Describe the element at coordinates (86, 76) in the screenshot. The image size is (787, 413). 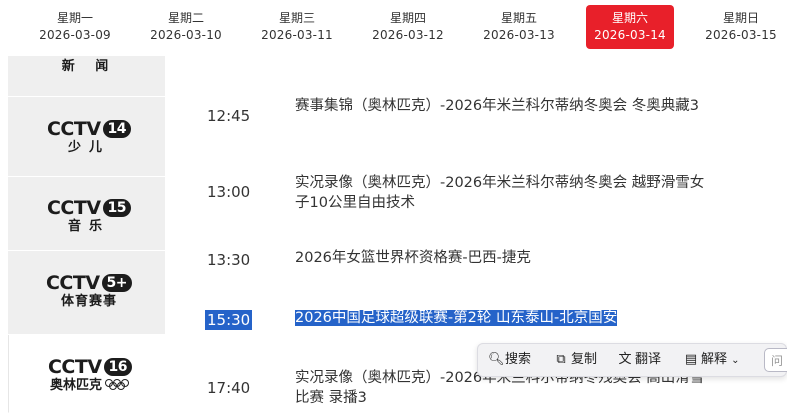
I see `channel-item-news: 新 闻` at that location.